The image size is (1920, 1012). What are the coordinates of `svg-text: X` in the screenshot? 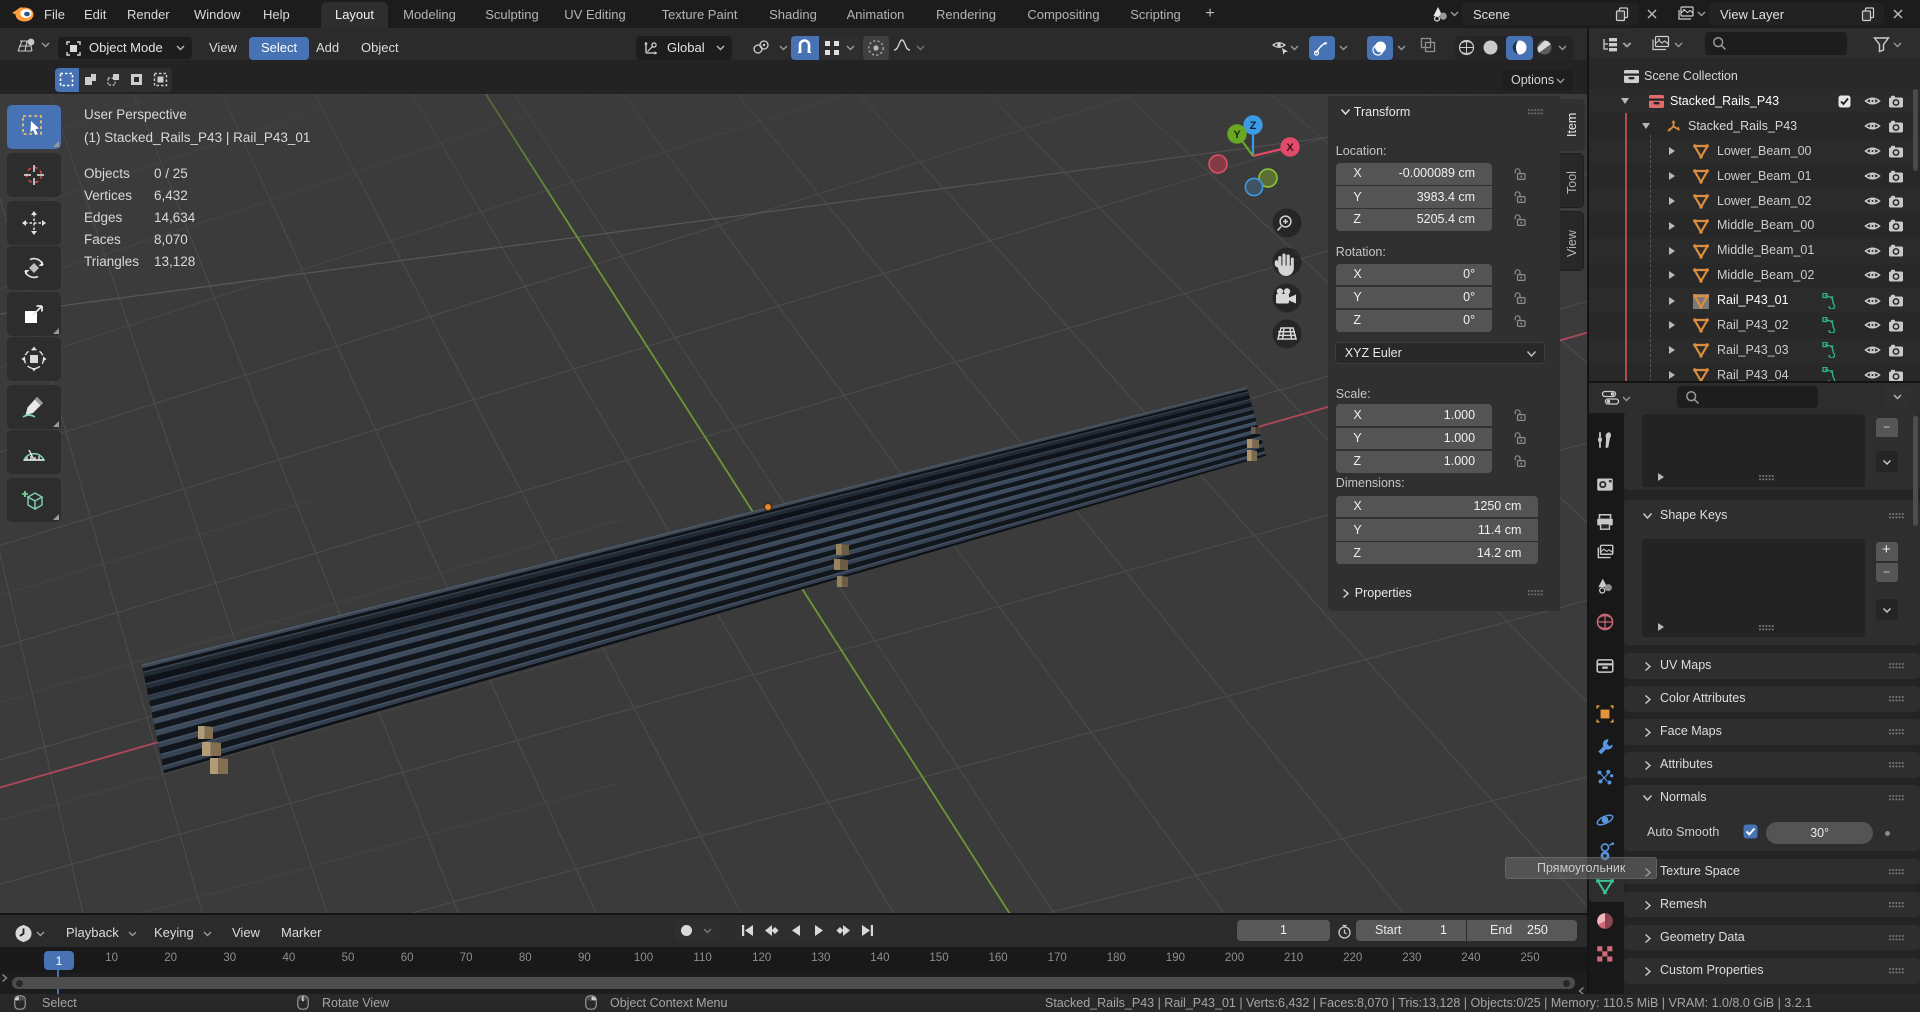 It's located at (1290, 148).